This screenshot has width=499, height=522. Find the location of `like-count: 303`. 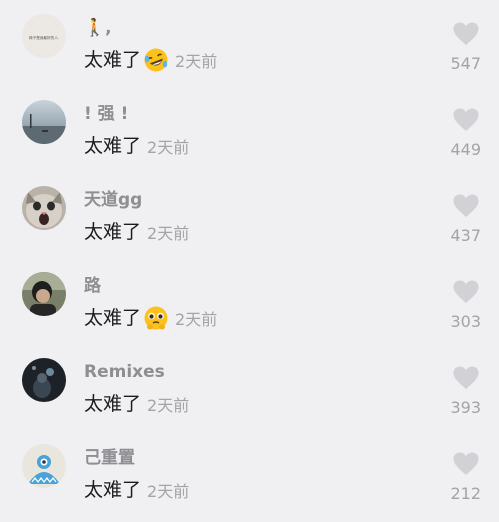

like-count: 303 is located at coordinates (465, 321).